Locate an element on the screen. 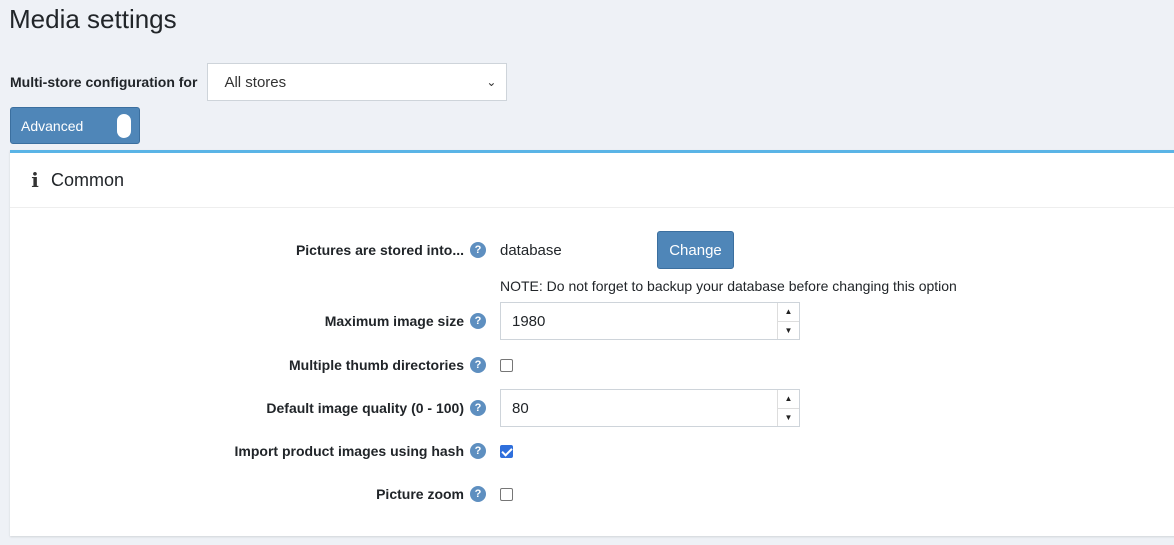 This screenshot has width=1174, height=545. picture-zoom-label: Picture zoom is located at coordinates (420, 494).